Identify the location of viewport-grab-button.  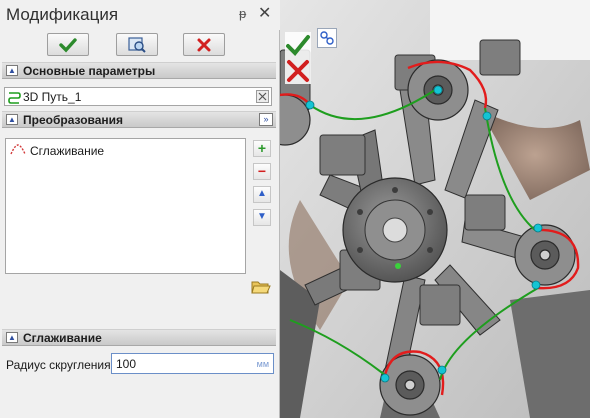
(327, 38).